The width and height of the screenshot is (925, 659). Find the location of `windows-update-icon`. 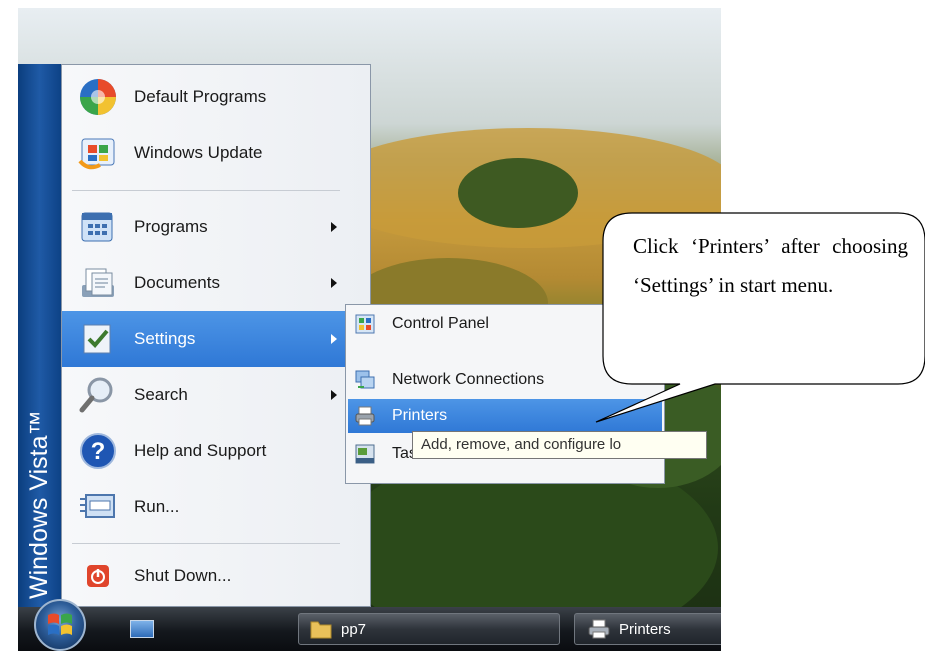

windows-update-icon is located at coordinates (98, 153).